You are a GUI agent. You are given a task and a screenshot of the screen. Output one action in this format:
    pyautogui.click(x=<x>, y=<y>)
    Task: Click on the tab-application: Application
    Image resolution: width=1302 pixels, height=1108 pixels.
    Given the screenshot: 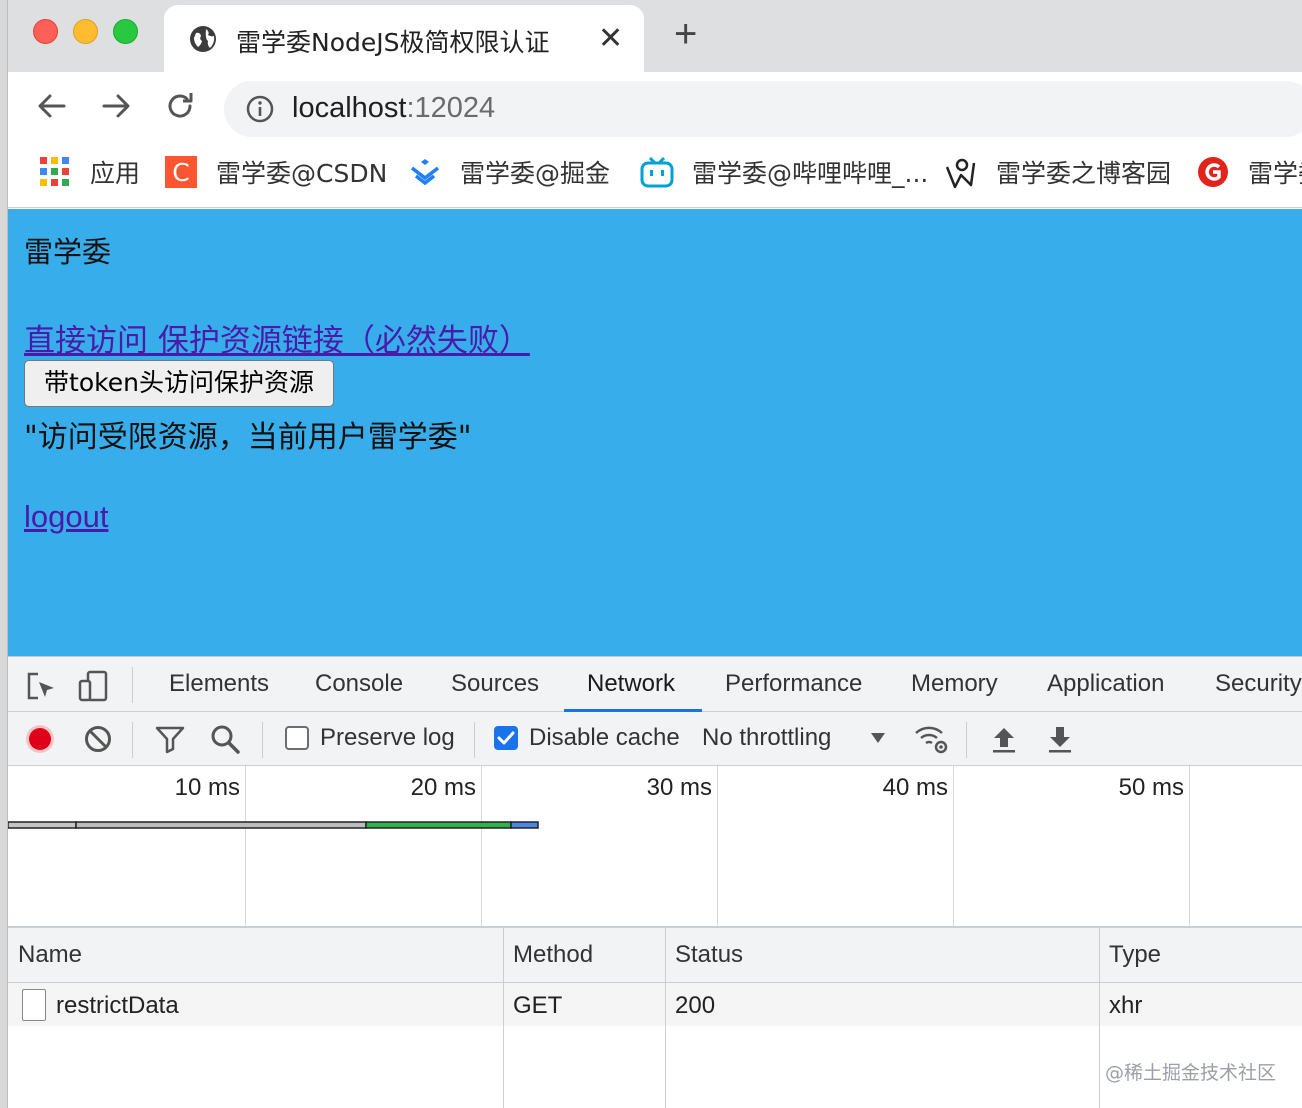 What is the action you would take?
    pyautogui.click(x=1105, y=684)
    